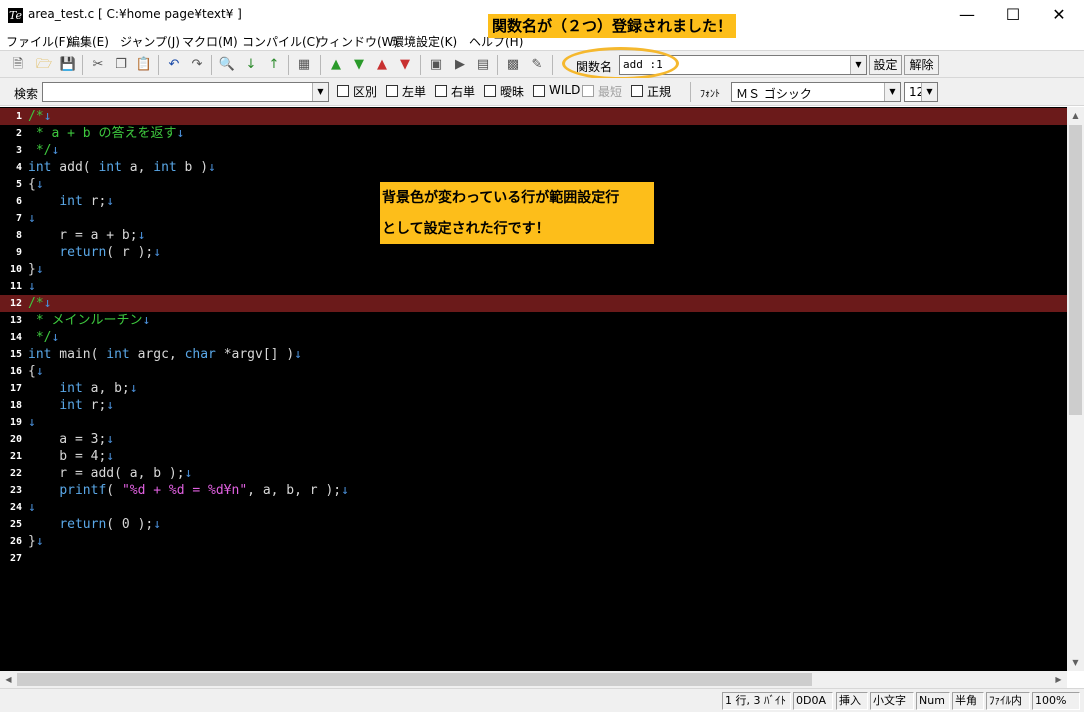 The width and height of the screenshot is (1084, 712). What do you see at coordinates (533, 303) in the screenshot?
I see `range-line: 12 /*↓` at bounding box center [533, 303].